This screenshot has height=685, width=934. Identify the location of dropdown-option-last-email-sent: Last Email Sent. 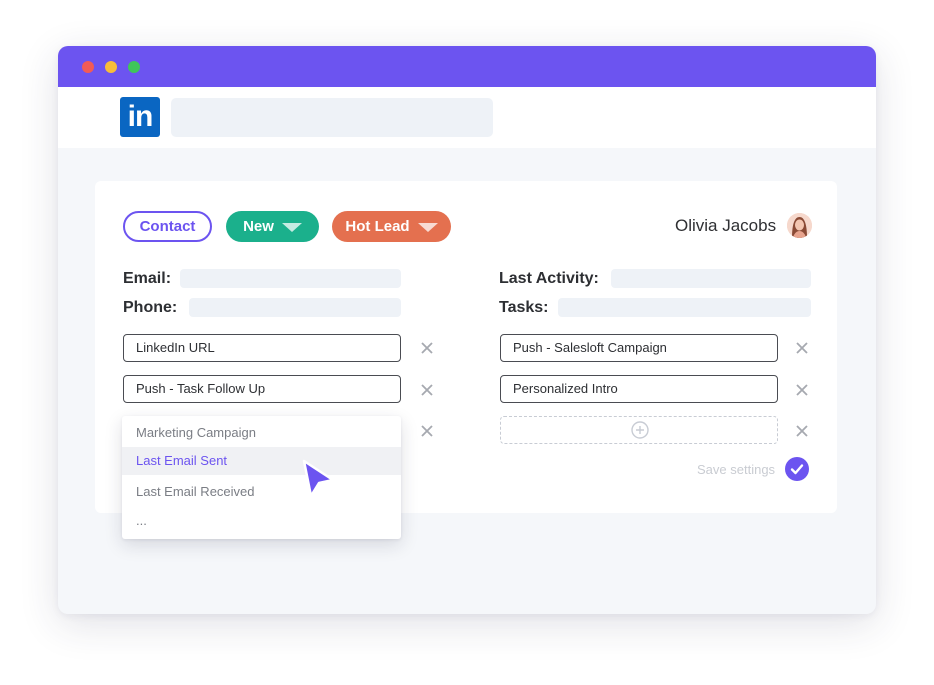
(261, 461).